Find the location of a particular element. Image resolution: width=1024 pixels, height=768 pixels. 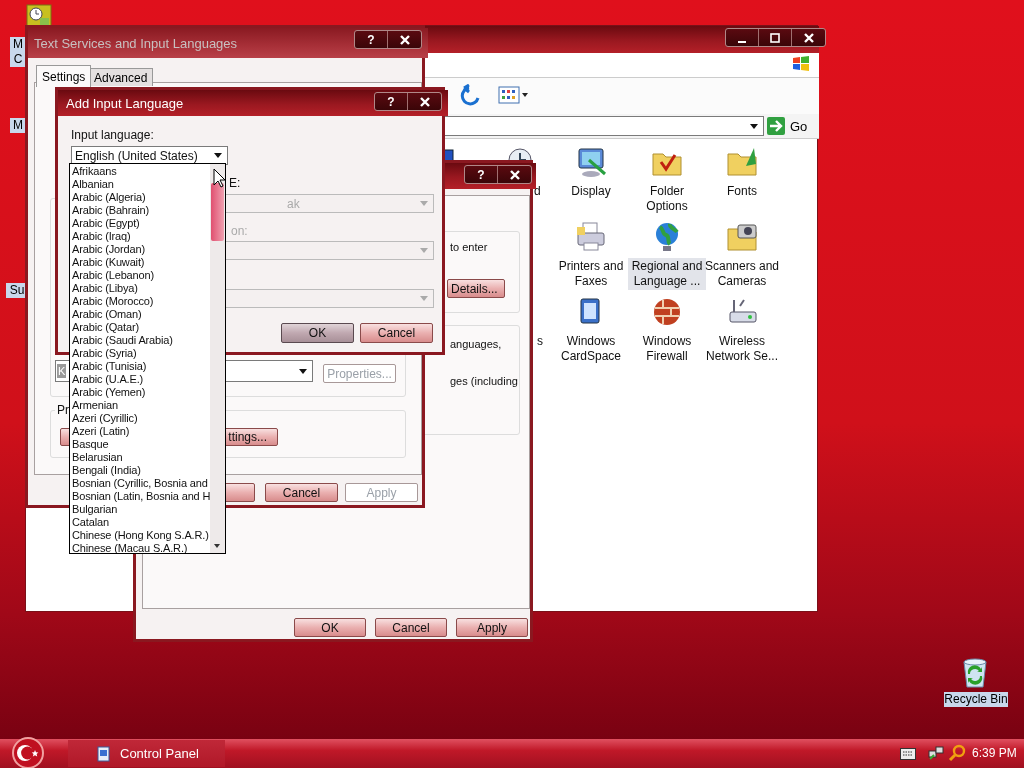

field-label: Input language: is located at coordinates (112, 135).